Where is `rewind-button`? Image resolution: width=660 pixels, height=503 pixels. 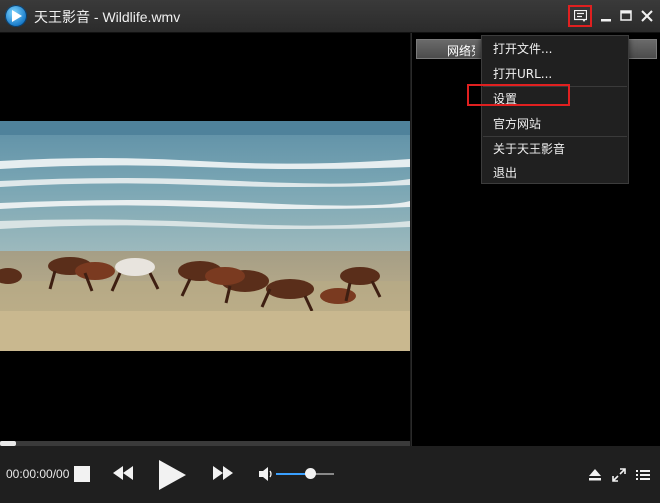
rewind-button is located at coordinates (123, 475).